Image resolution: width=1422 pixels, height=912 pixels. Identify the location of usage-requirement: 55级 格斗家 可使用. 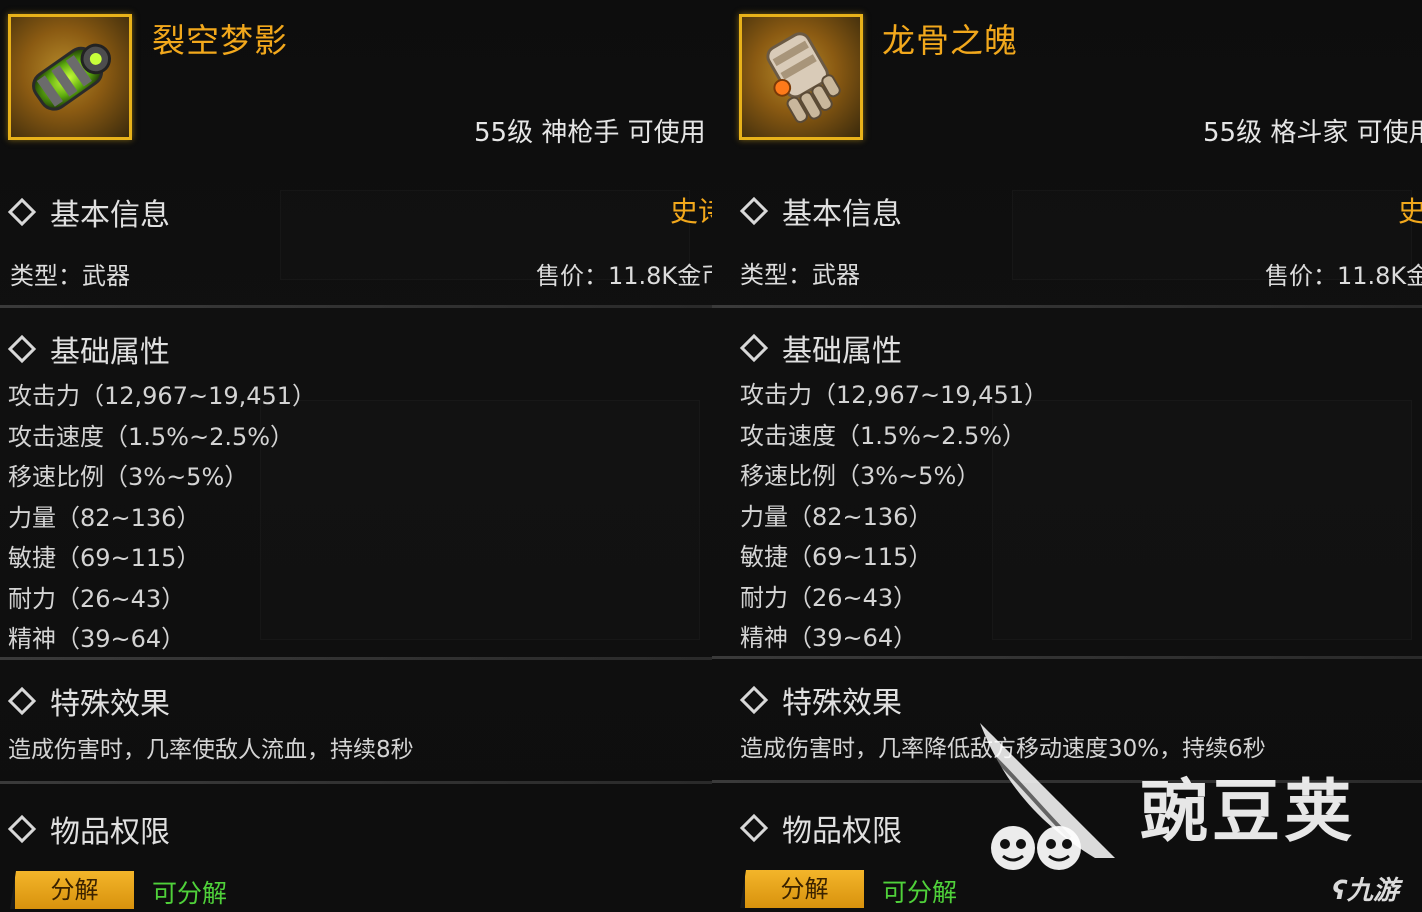
(1312, 133).